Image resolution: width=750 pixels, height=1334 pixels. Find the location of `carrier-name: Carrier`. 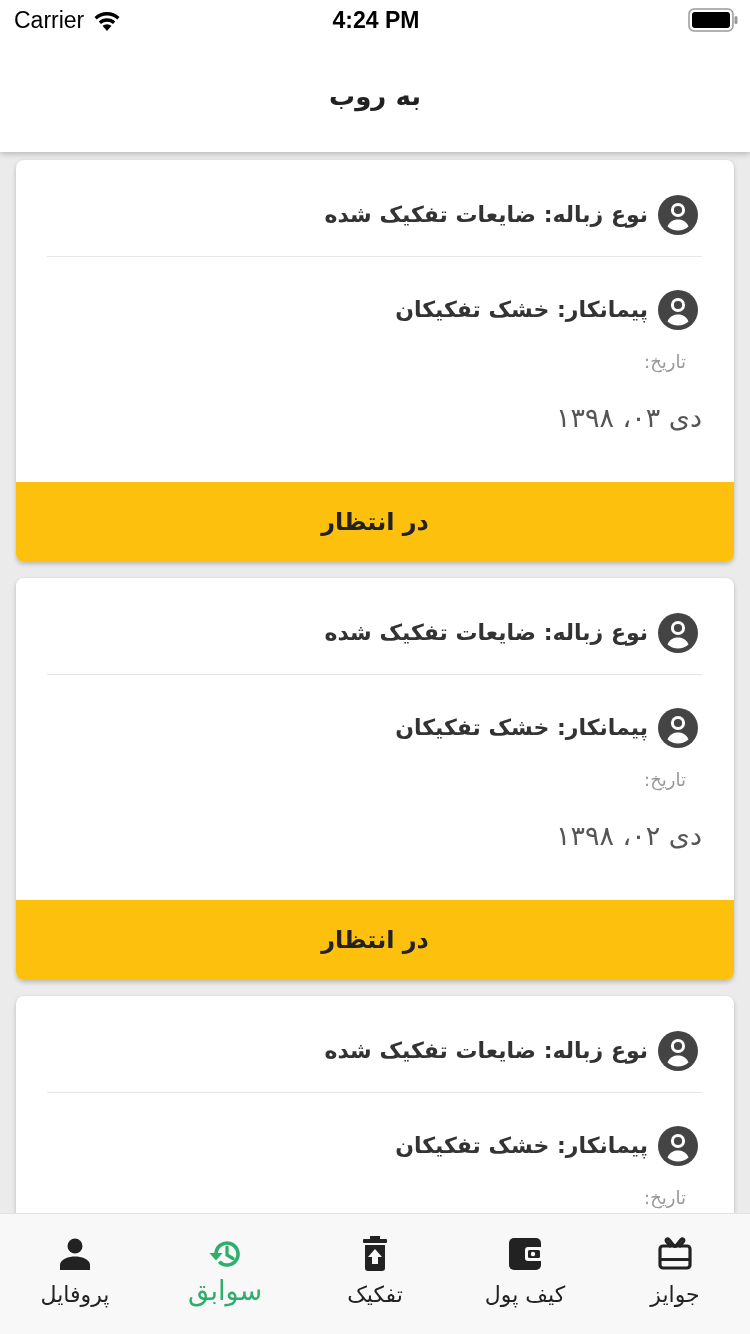

carrier-name: Carrier is located at coordinates (49, 20).